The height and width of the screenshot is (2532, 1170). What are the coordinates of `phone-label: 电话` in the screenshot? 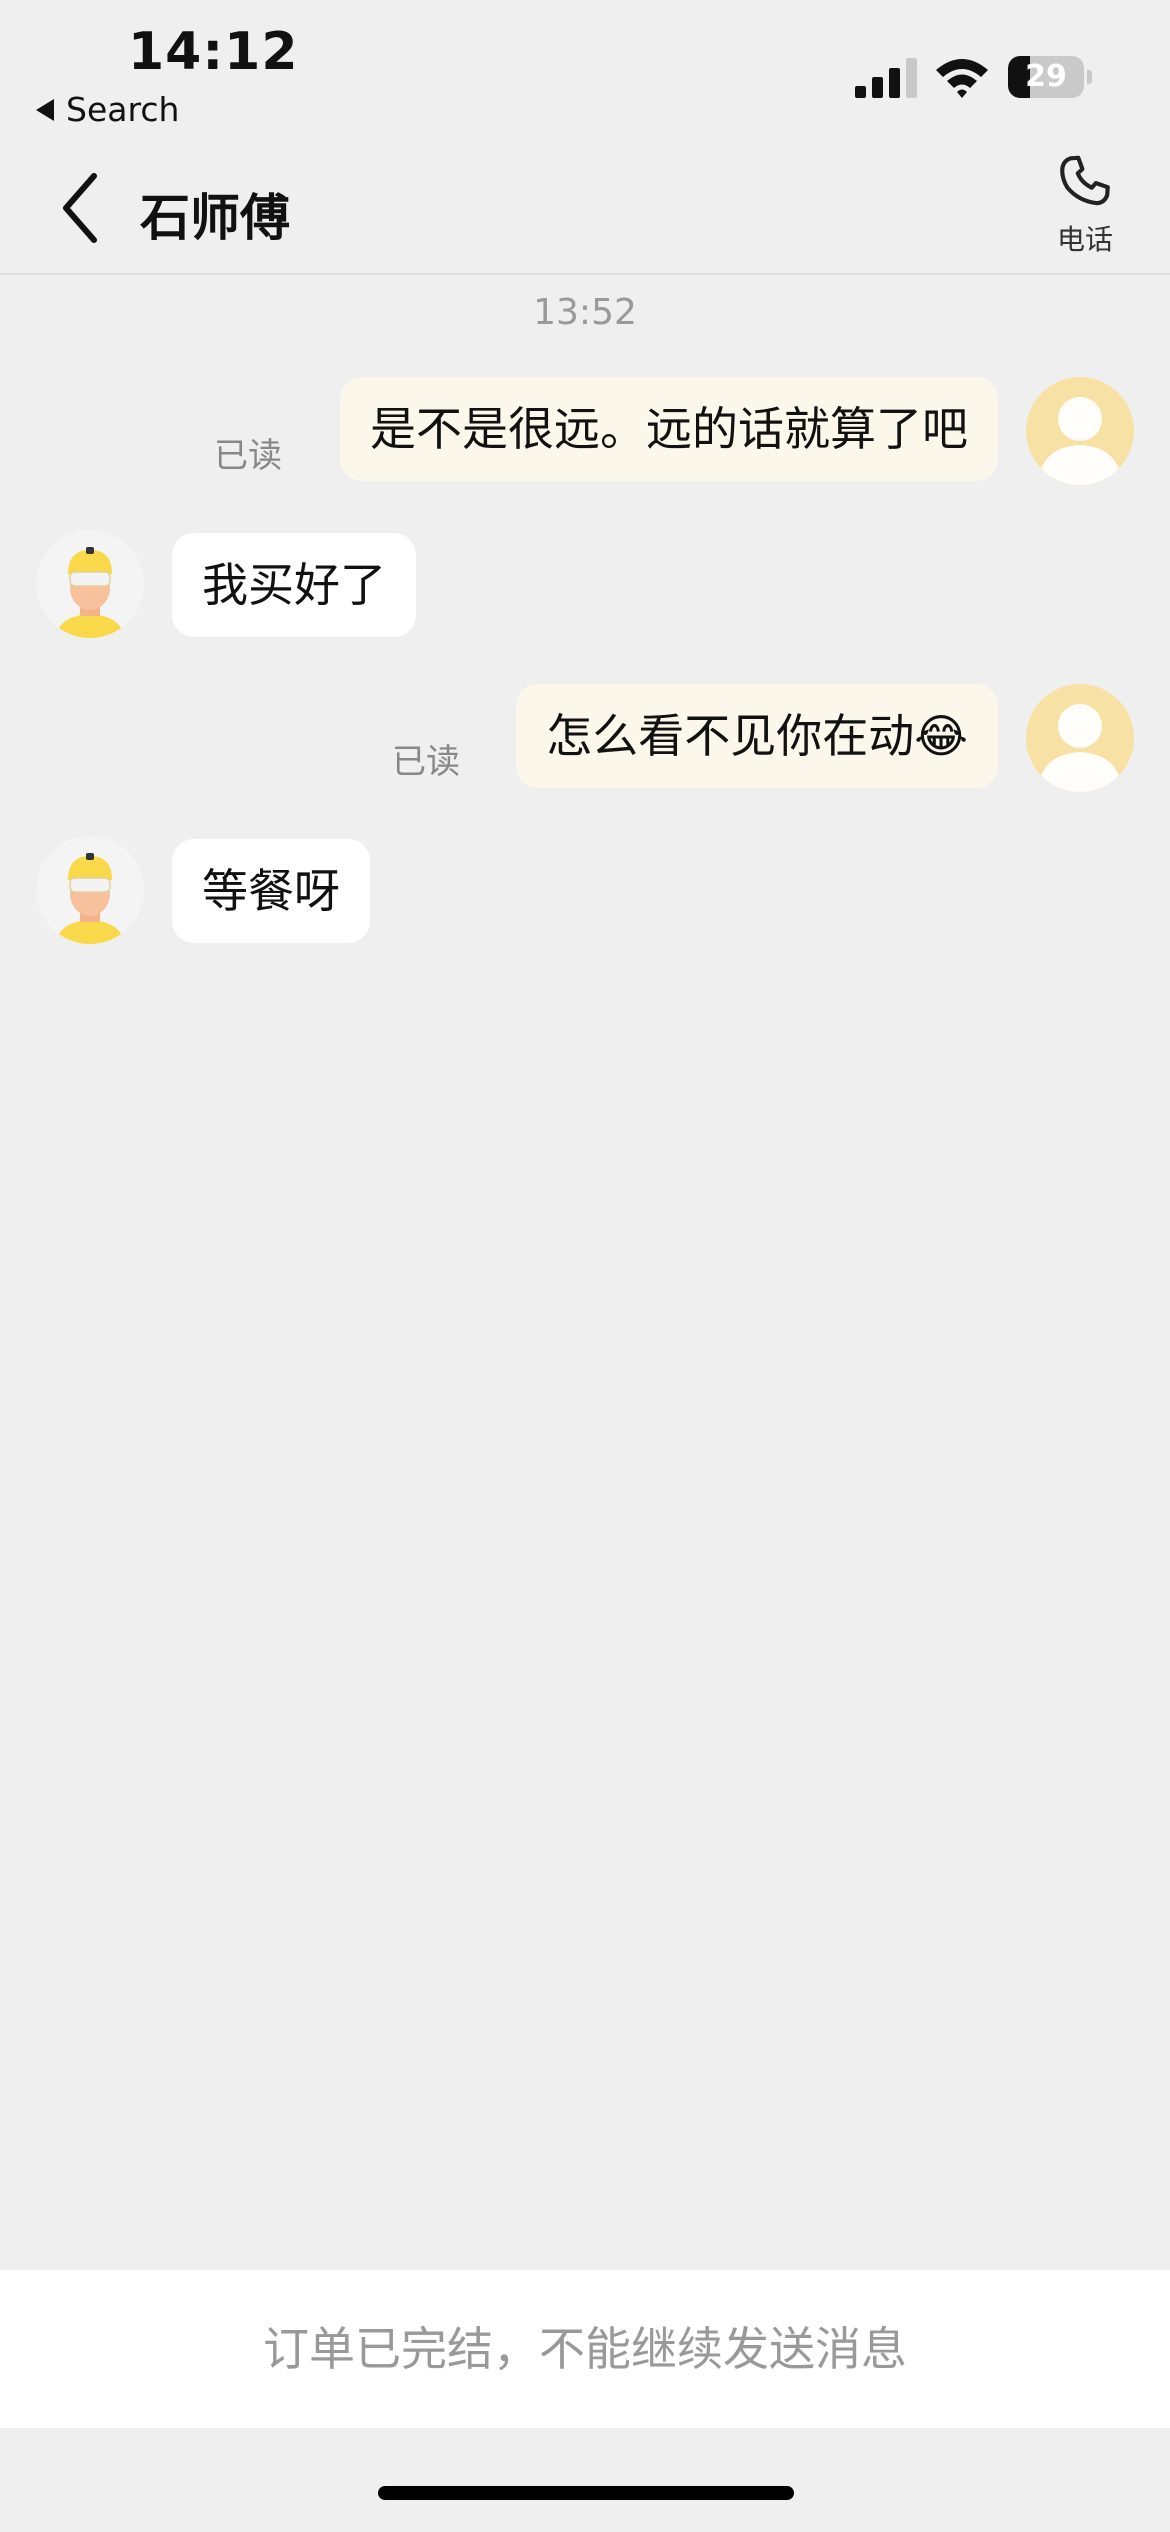 It's located at (1084, 239).